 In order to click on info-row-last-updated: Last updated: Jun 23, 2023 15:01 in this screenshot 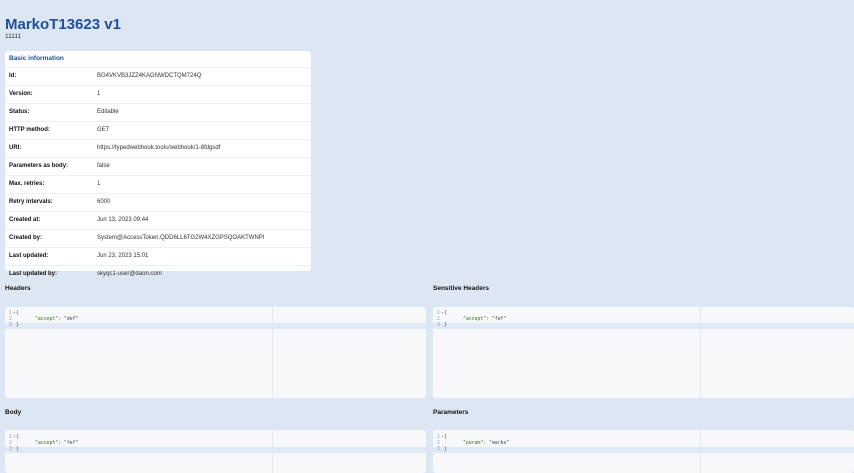, I will do `click(158, 256)`.